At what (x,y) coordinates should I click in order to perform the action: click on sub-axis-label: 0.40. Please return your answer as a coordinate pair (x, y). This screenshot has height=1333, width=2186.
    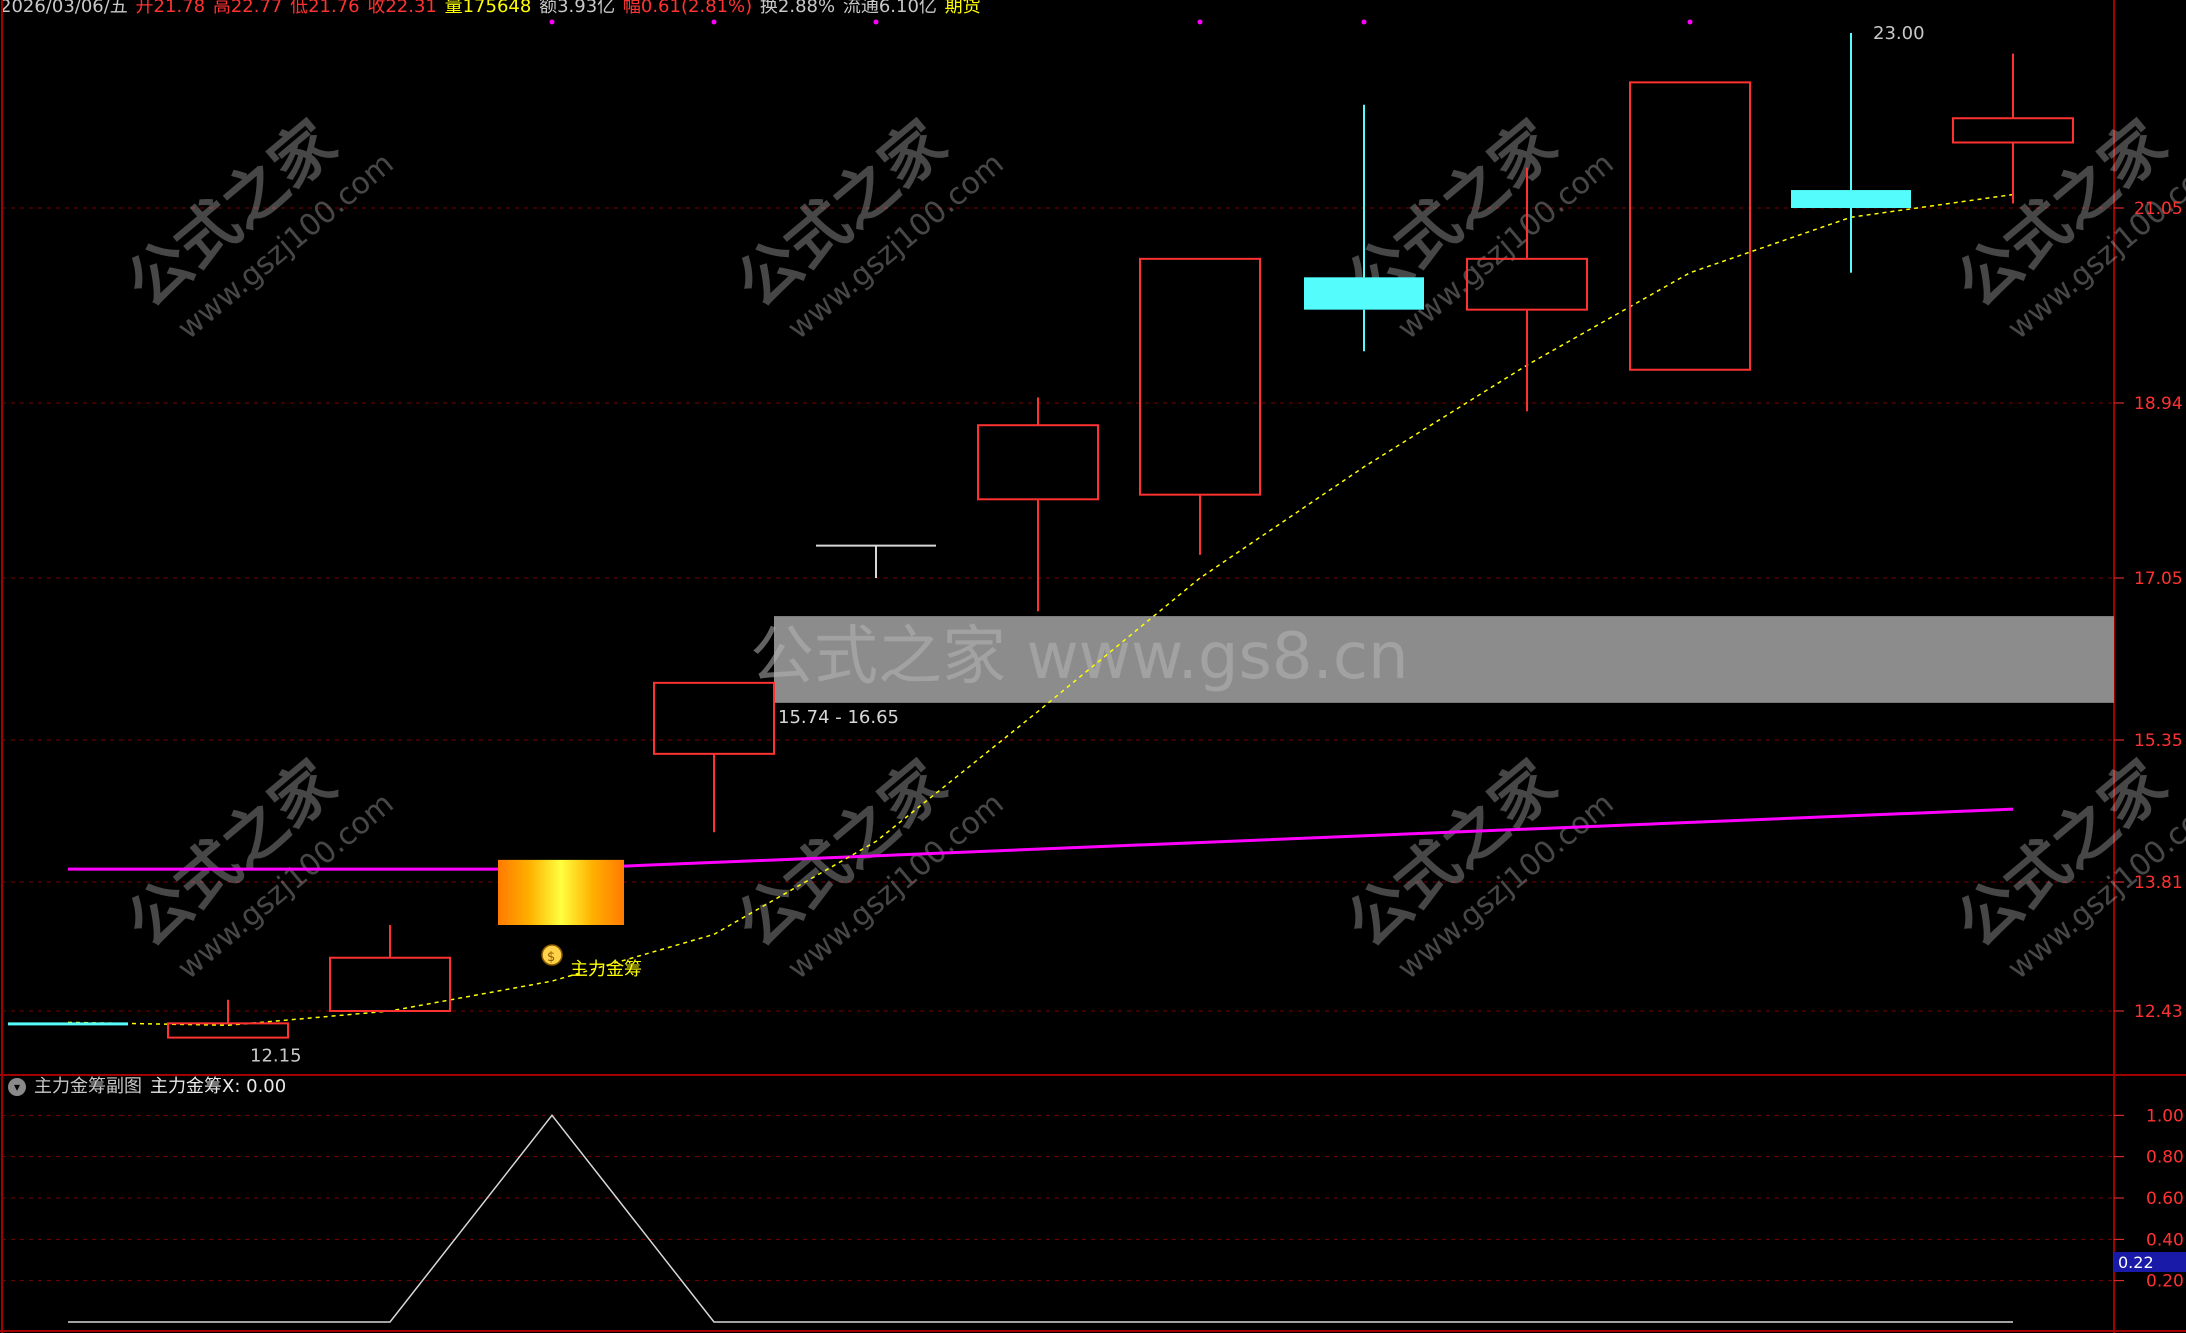
    Looking at the image, I should click on (2165, 1240).